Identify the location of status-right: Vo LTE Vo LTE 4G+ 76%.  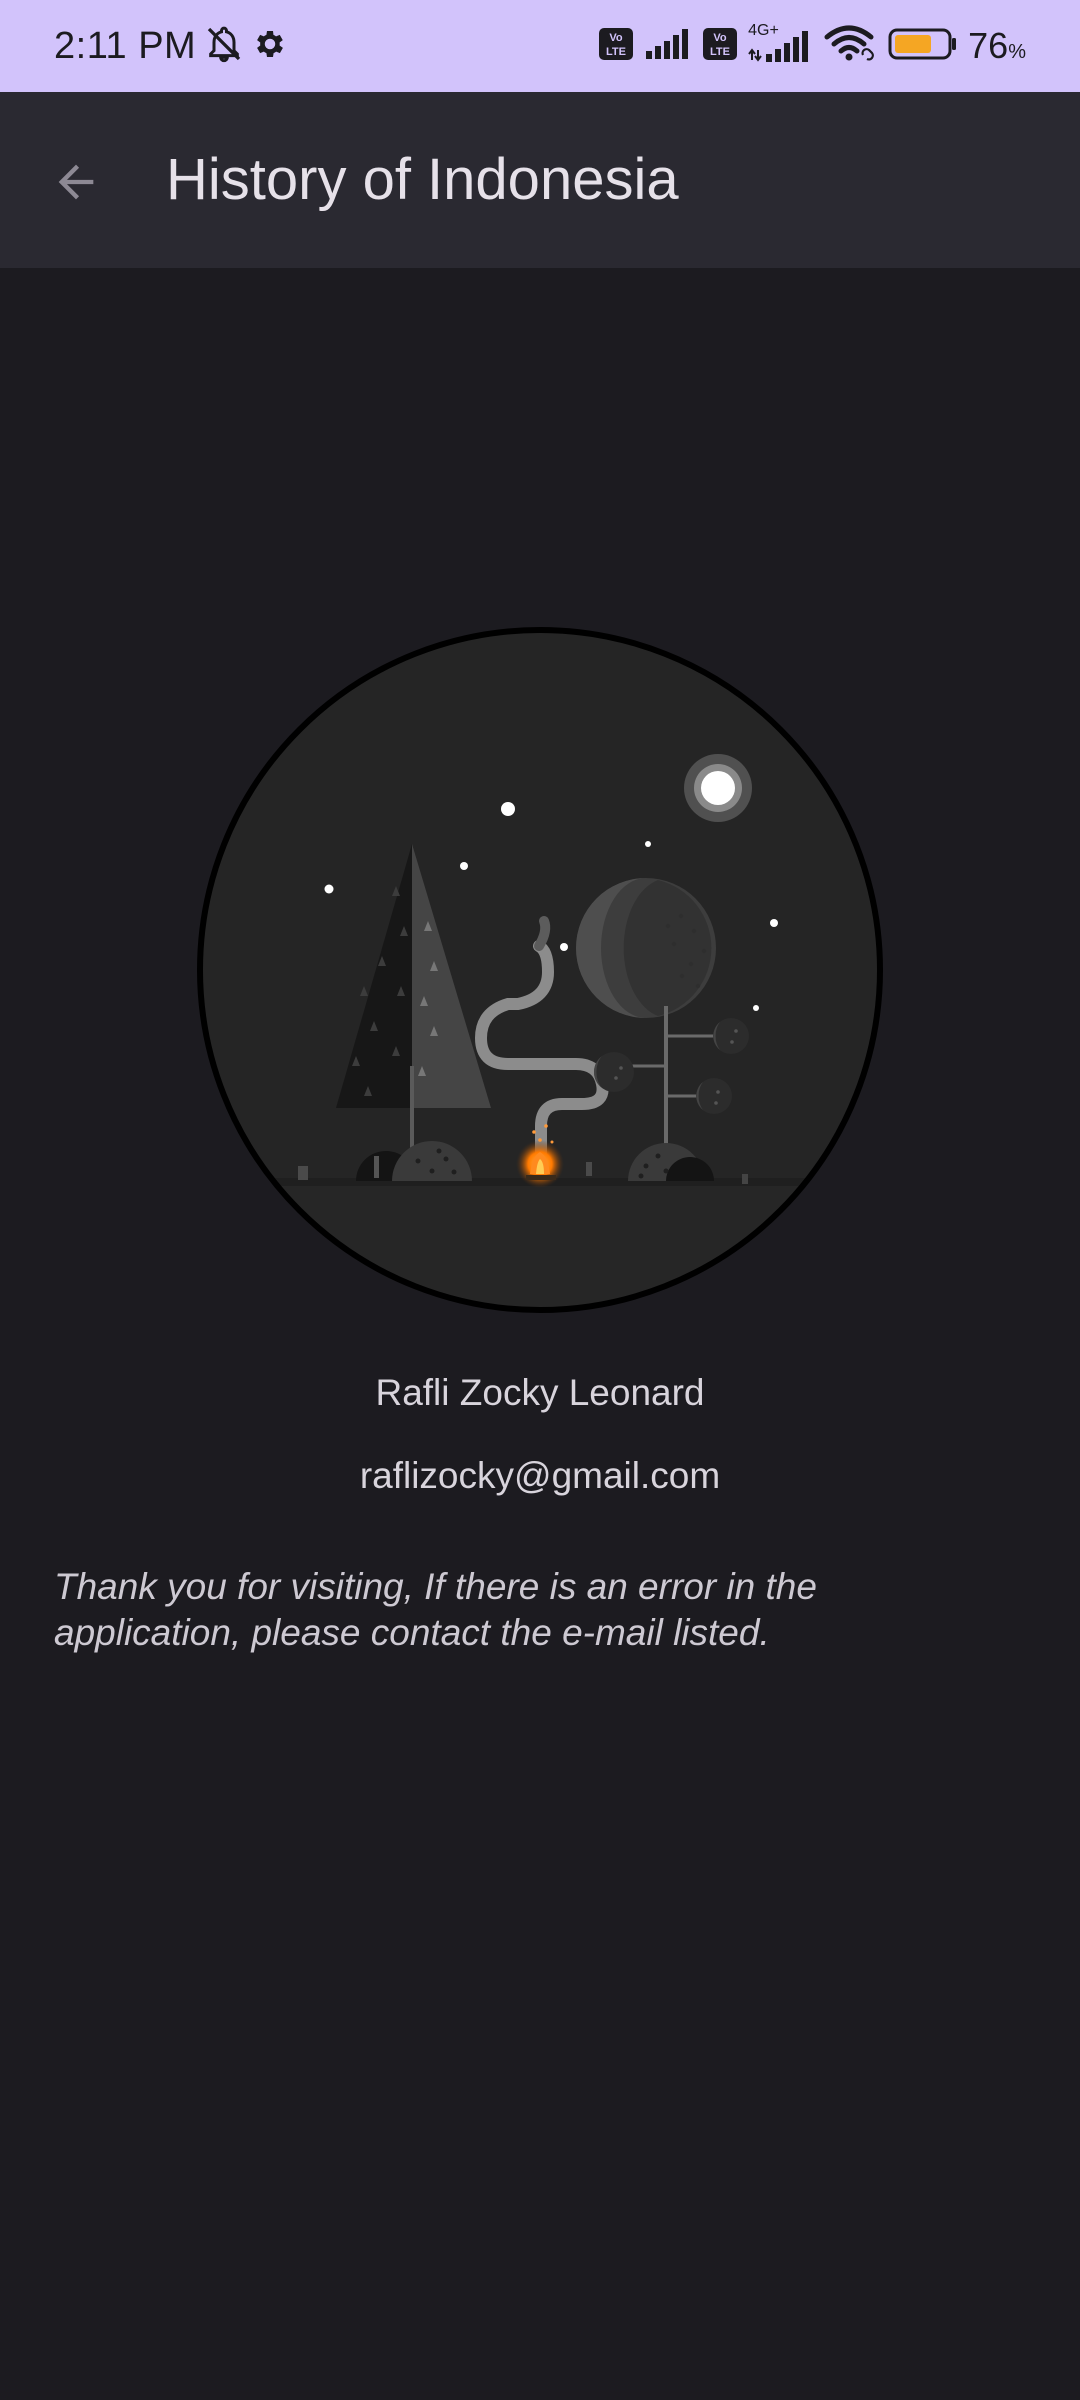
(812, 46).